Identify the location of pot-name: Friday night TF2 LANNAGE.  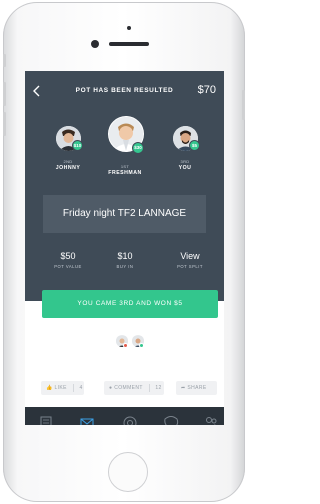
(124, 214).